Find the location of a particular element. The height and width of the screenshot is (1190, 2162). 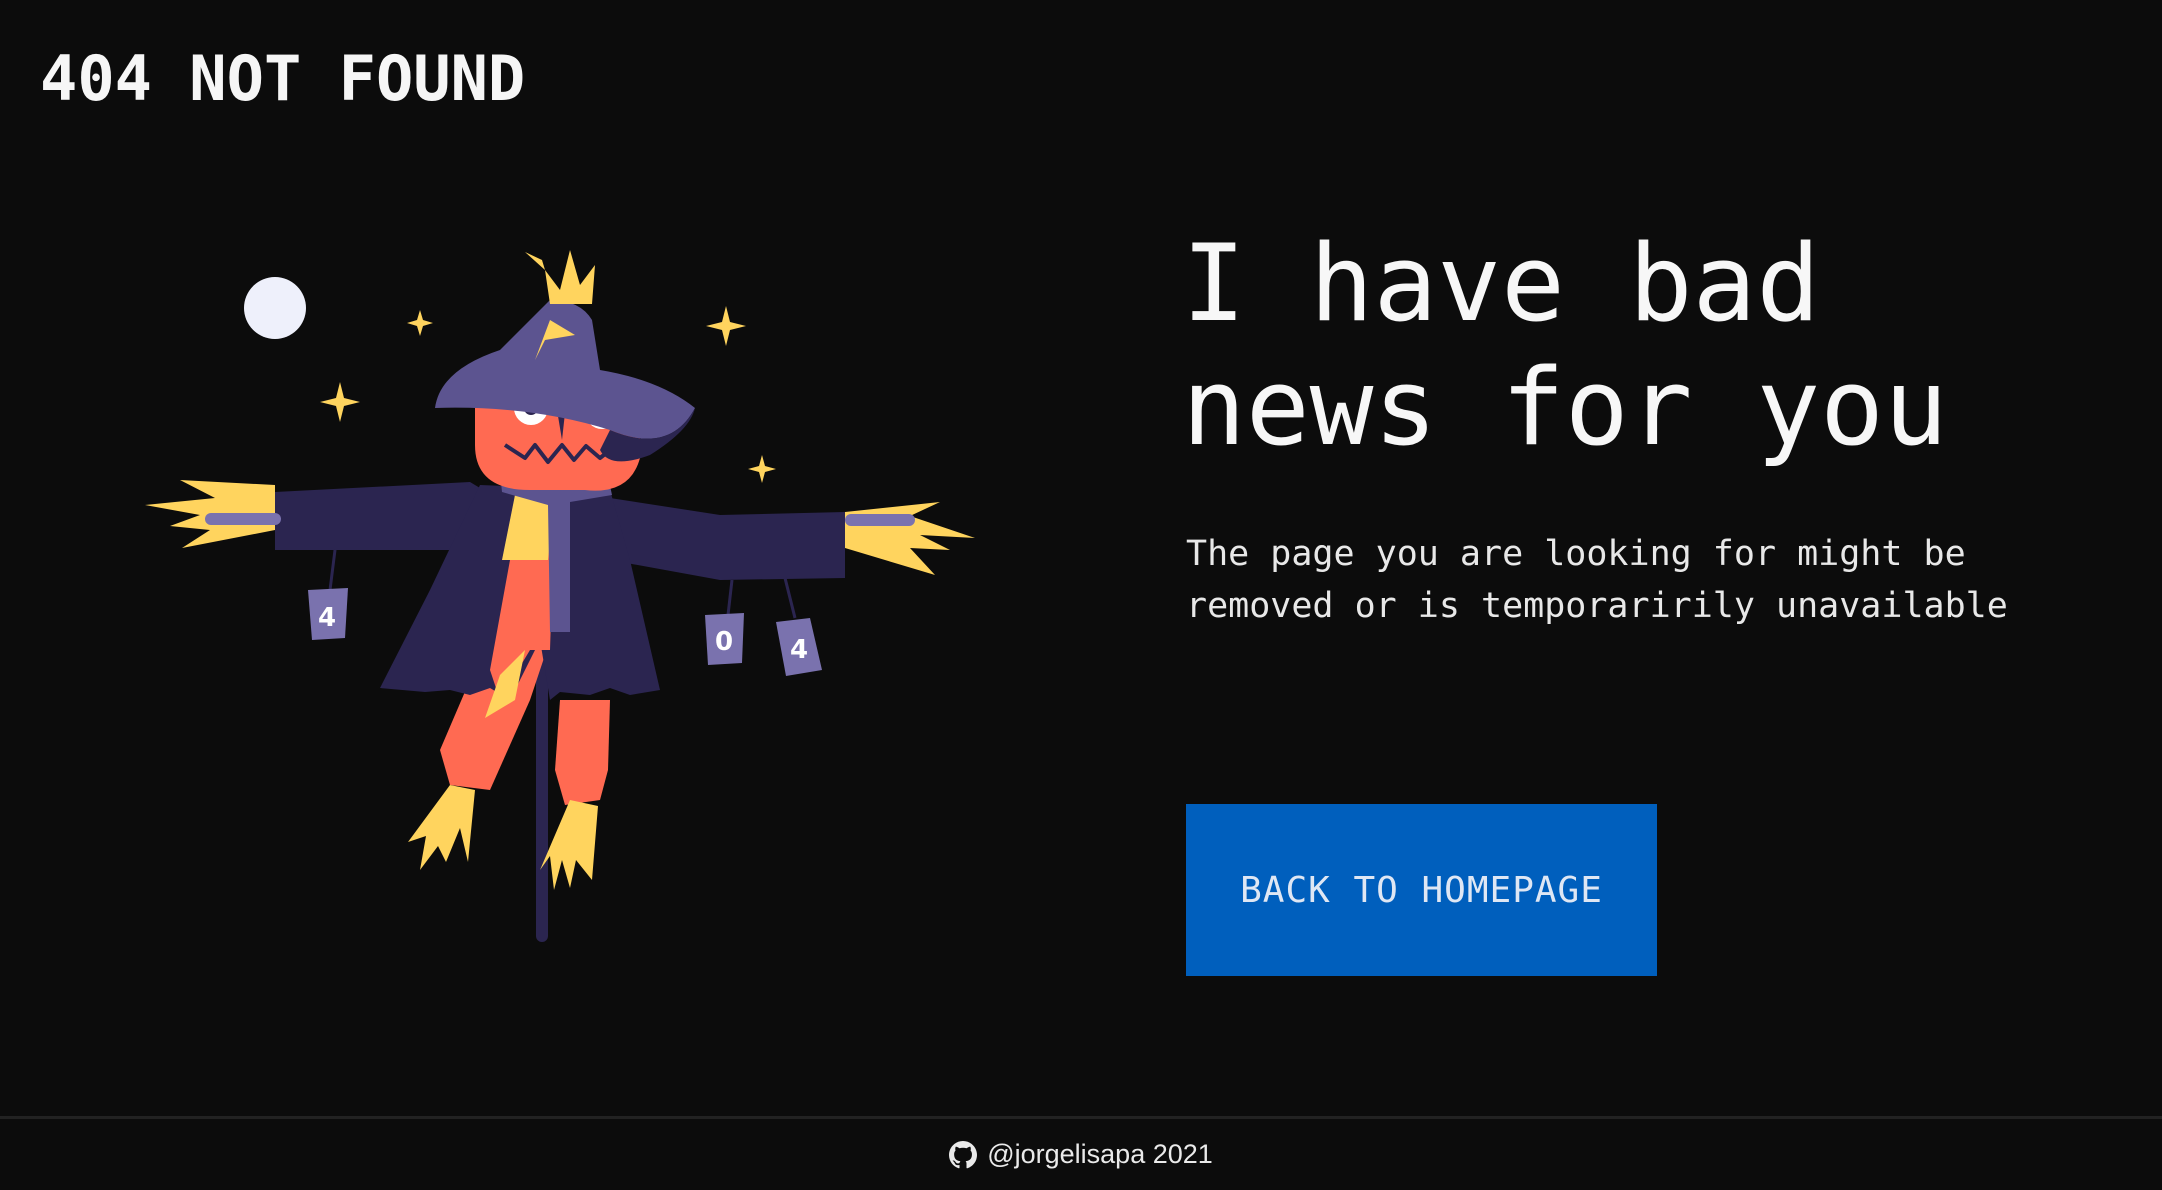

site-brand: 404 NOT FOUND is located at coordinates (282, 78).